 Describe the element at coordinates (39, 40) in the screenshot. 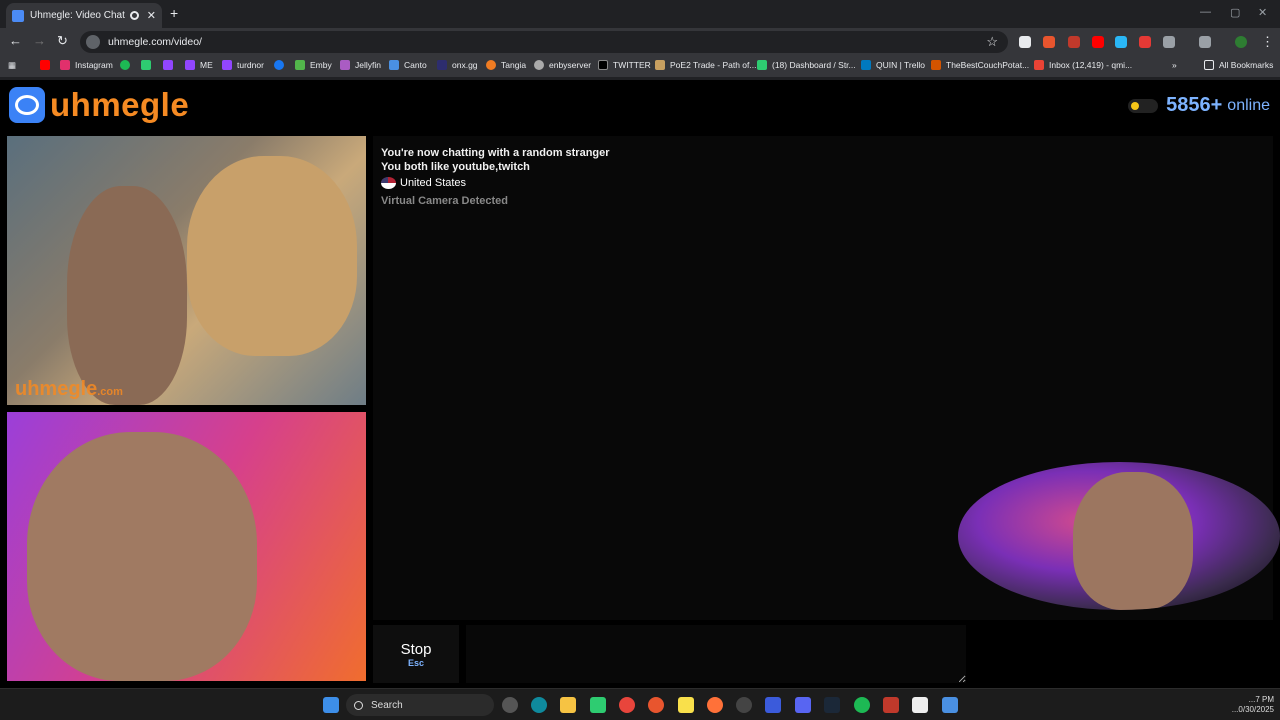

I see `forward-icon: →` at that location.